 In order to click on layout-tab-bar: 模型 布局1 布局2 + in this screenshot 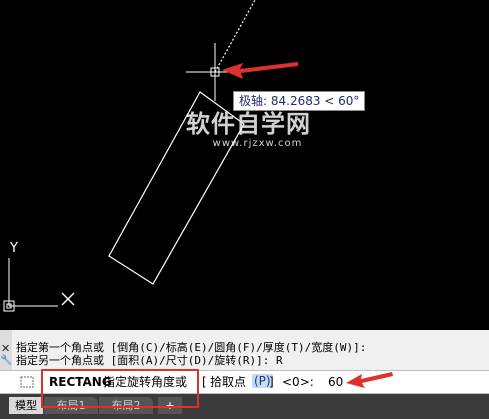, I will do `click(244, 406)`.